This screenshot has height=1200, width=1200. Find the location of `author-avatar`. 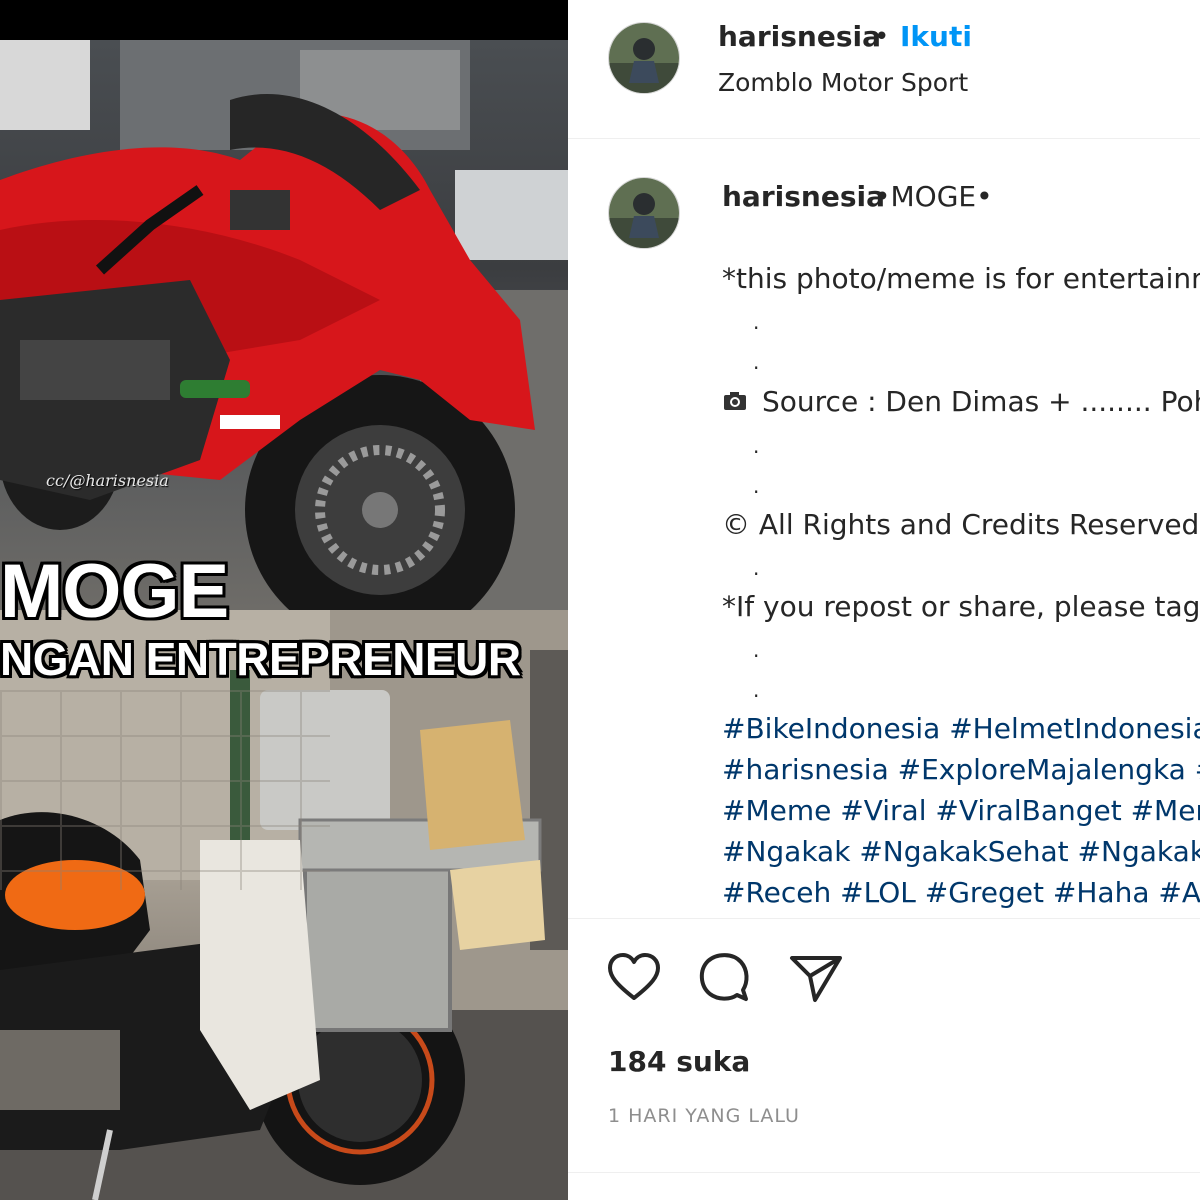

author-avatar is located at coordinates (644, 58).